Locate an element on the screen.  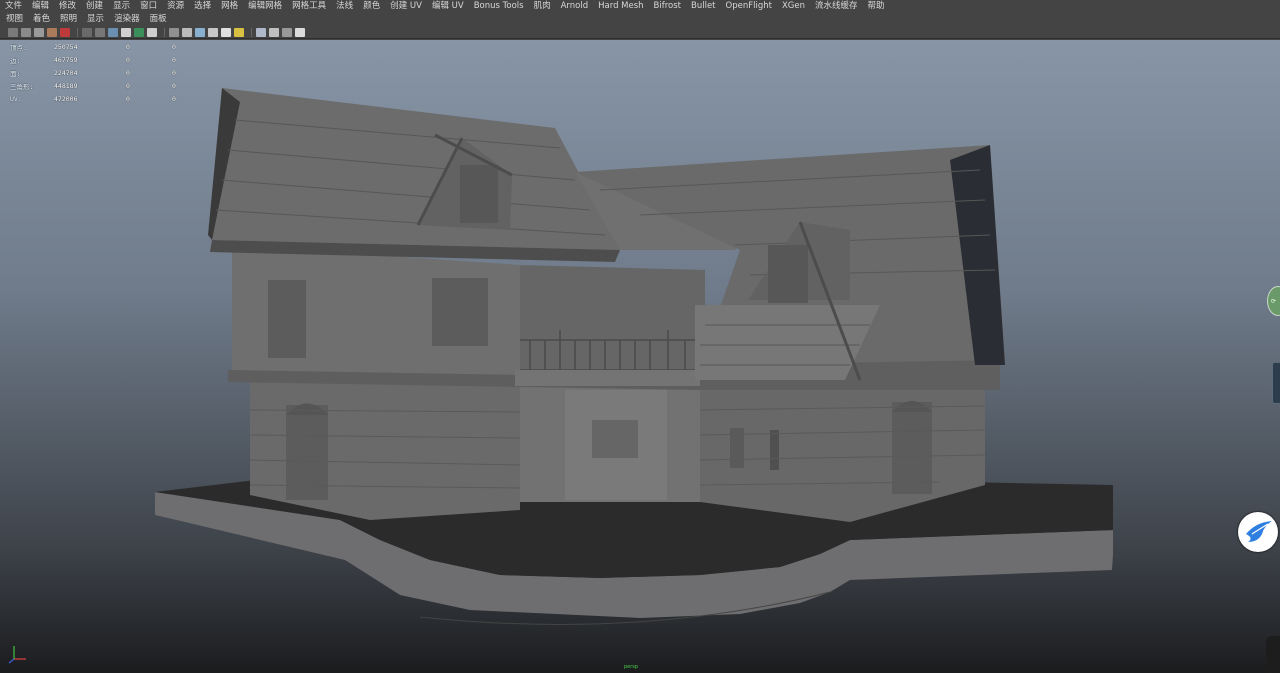
panel-menu-item-4: 渲染器 is located at coordinates (126, 19).